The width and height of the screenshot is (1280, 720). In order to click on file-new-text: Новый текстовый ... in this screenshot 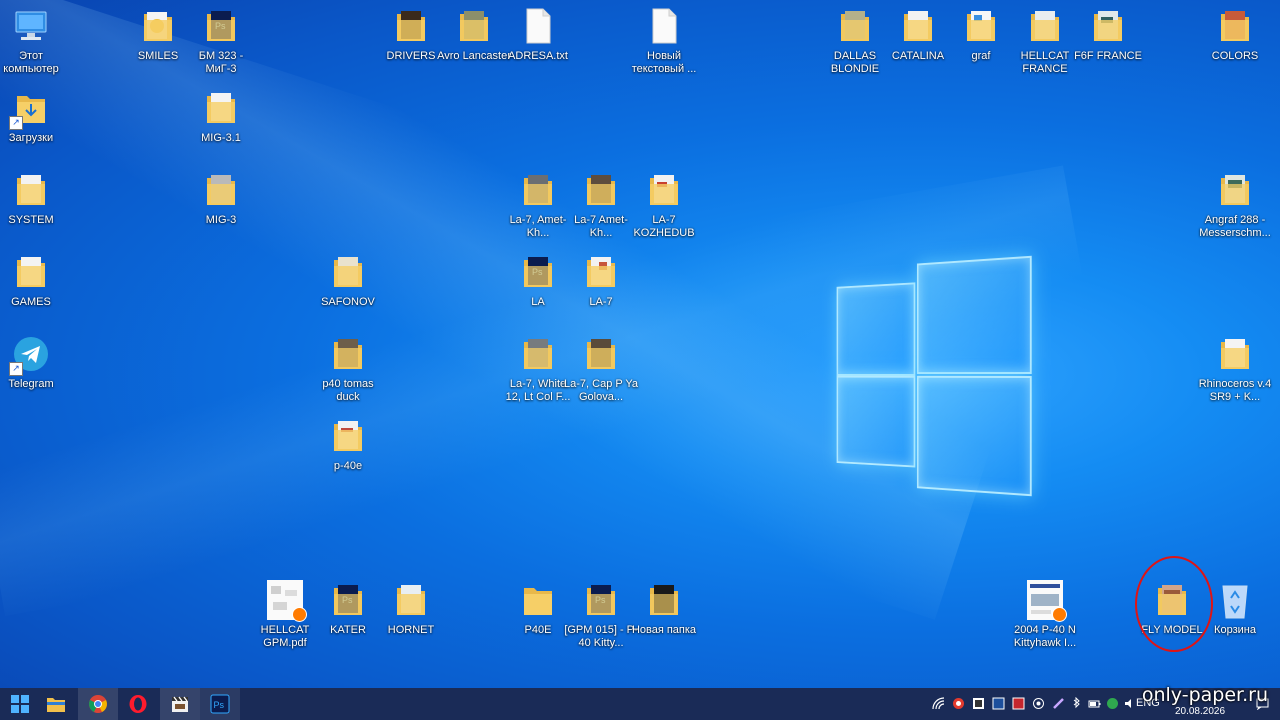, I will do `click(664, 41)`.